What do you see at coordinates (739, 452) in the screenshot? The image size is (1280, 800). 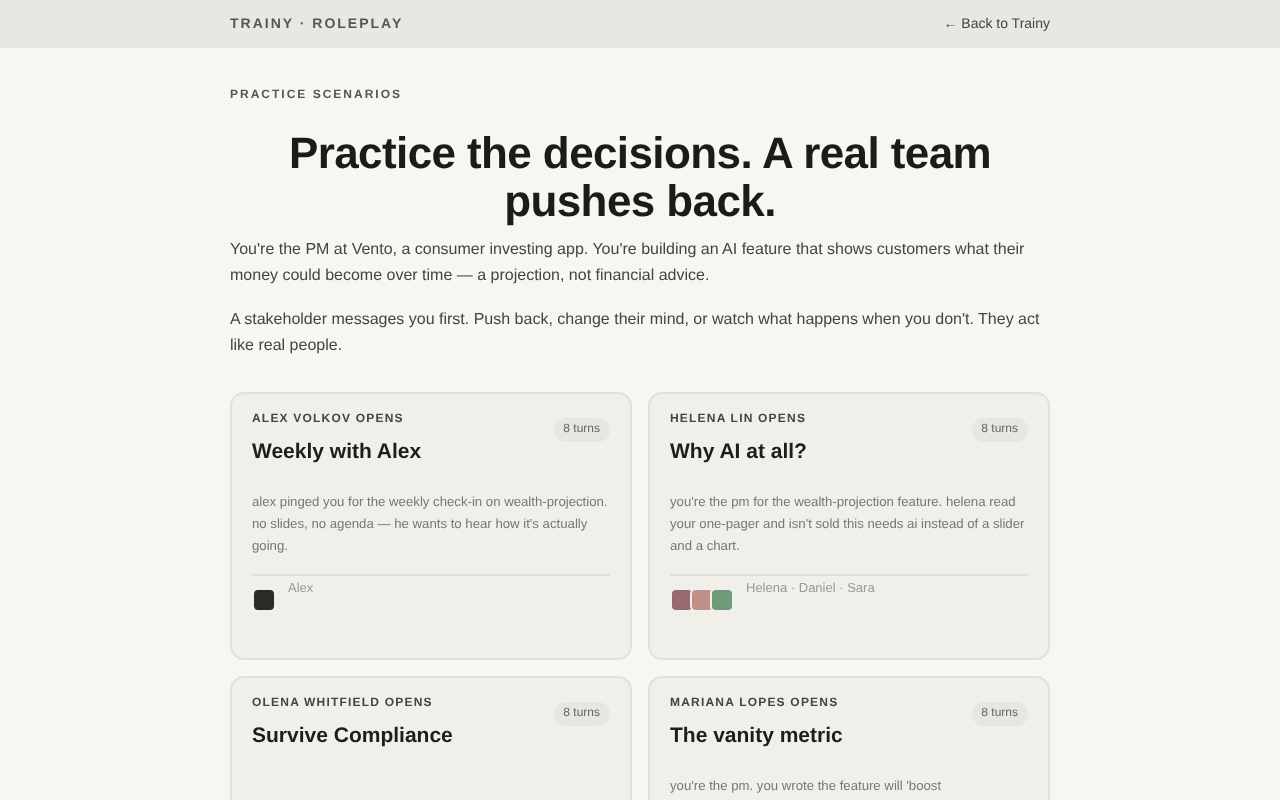 I see `scenario-title: Why AI at all?` at bounding box center [739, 452].